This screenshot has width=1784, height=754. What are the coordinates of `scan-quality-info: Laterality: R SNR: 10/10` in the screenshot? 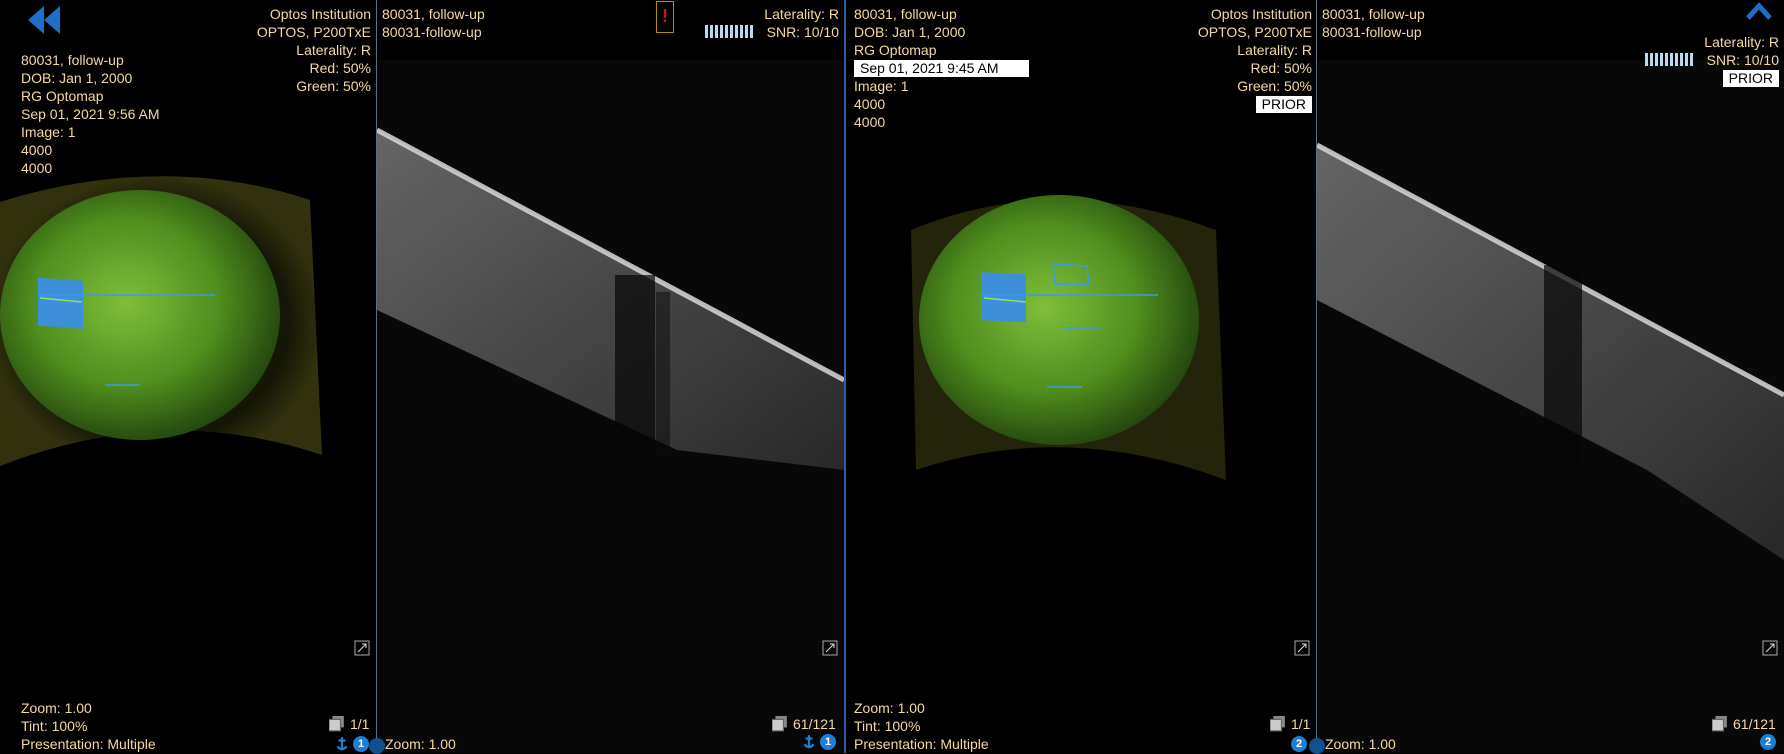 It's located at (771, 23).